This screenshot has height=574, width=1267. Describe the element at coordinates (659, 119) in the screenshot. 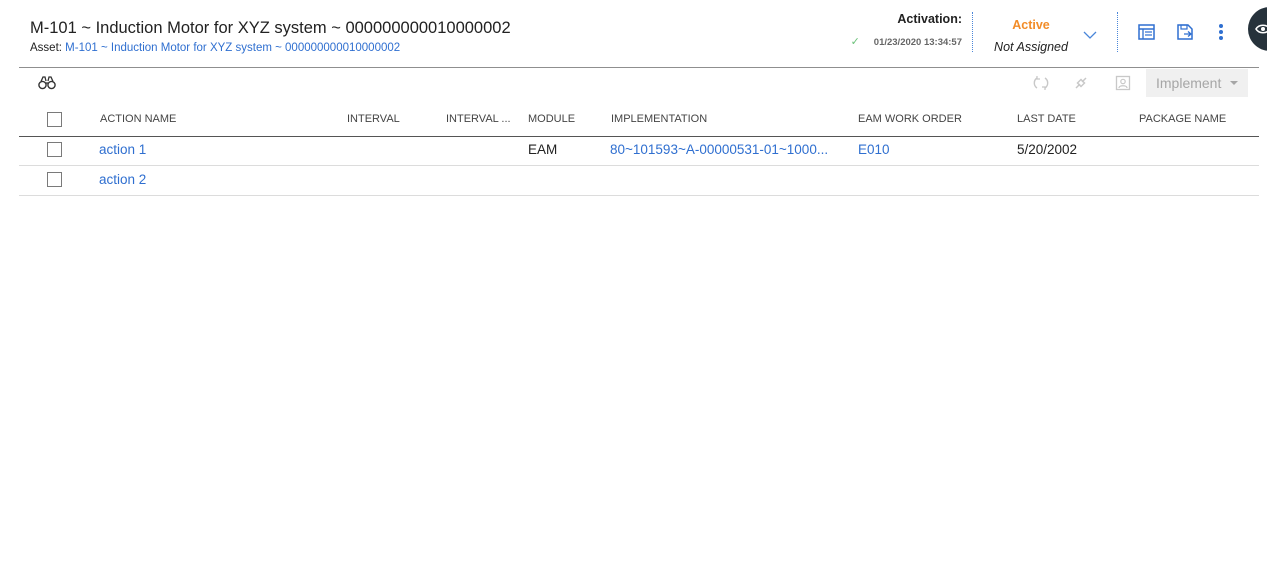

I see `col-header-implementation: IMPLEMENTATION` at that location.